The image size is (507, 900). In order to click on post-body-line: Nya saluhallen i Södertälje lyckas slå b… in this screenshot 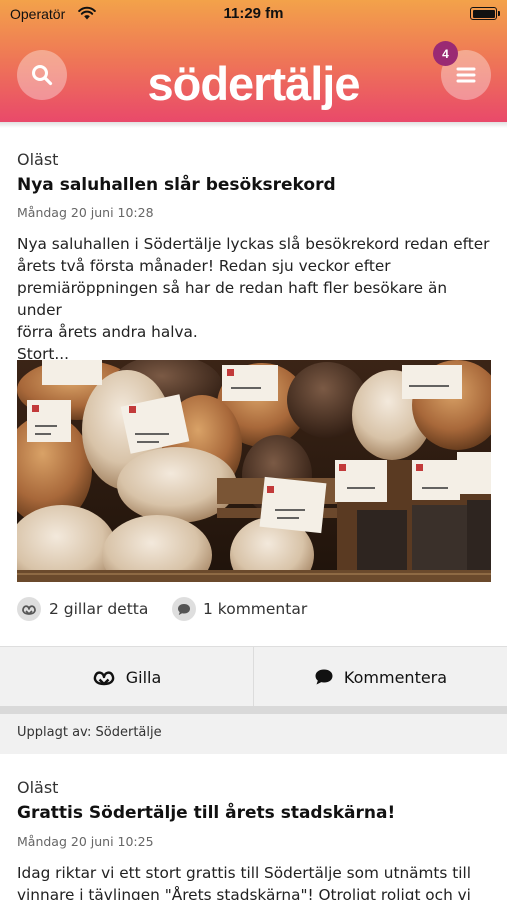, I will do `click(253, 244)`.